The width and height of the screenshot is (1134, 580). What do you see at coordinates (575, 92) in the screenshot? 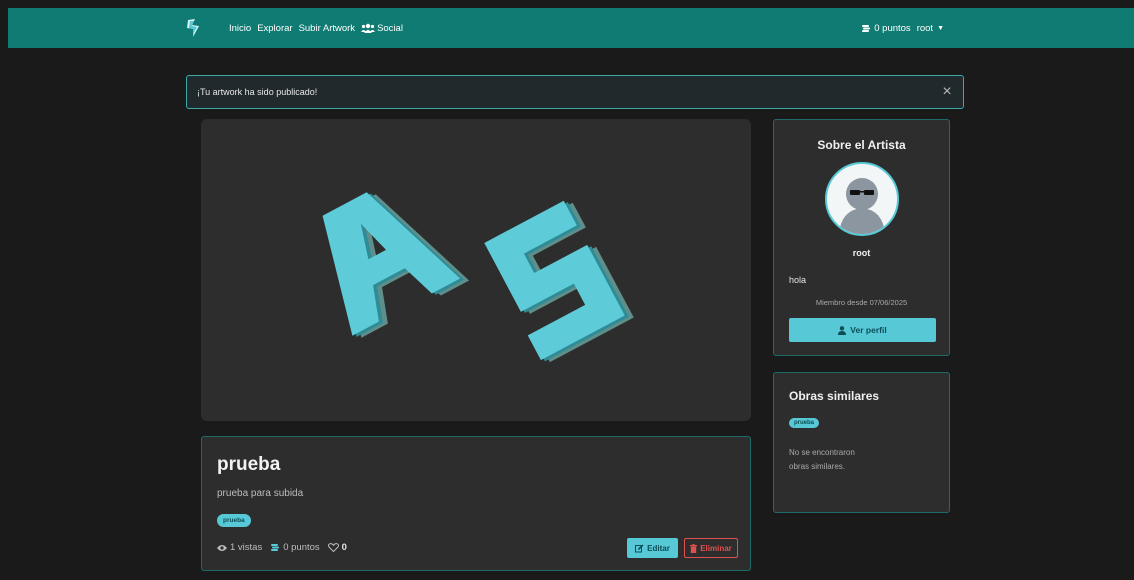
I see `success-alert: ¡Tu artwork ha sido publicado! ×` at bounding box center [575, 92].